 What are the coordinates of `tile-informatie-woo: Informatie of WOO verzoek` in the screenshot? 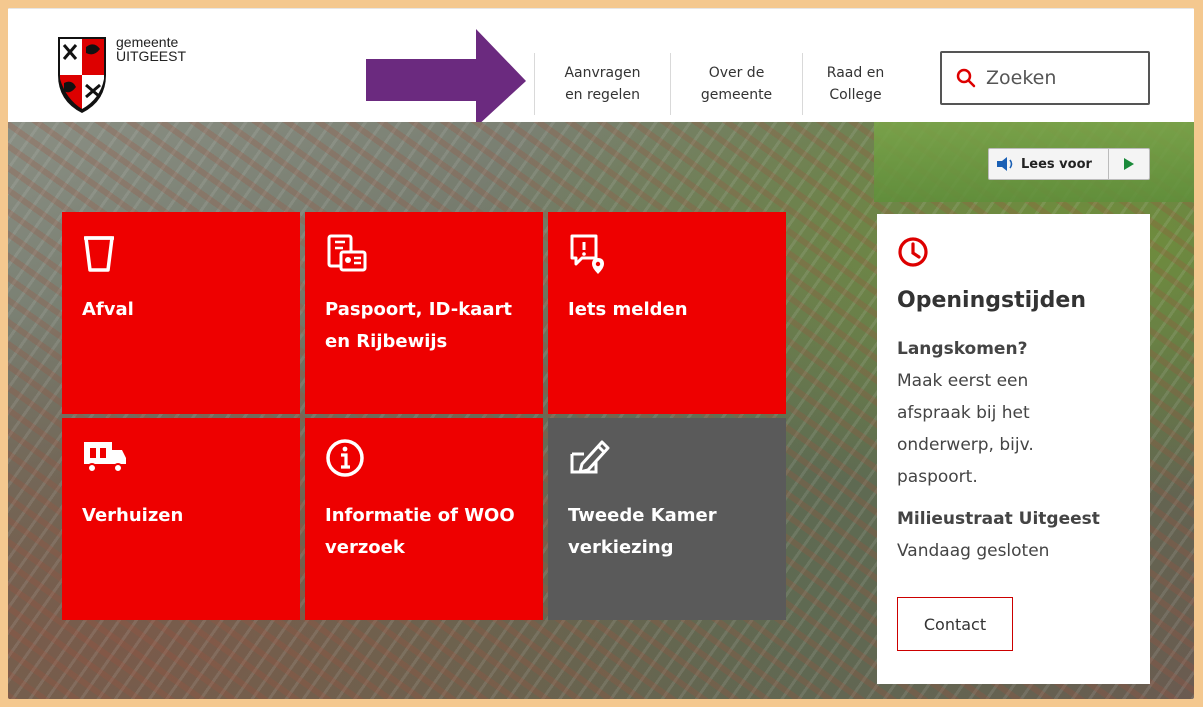 It's located at (424, 519).